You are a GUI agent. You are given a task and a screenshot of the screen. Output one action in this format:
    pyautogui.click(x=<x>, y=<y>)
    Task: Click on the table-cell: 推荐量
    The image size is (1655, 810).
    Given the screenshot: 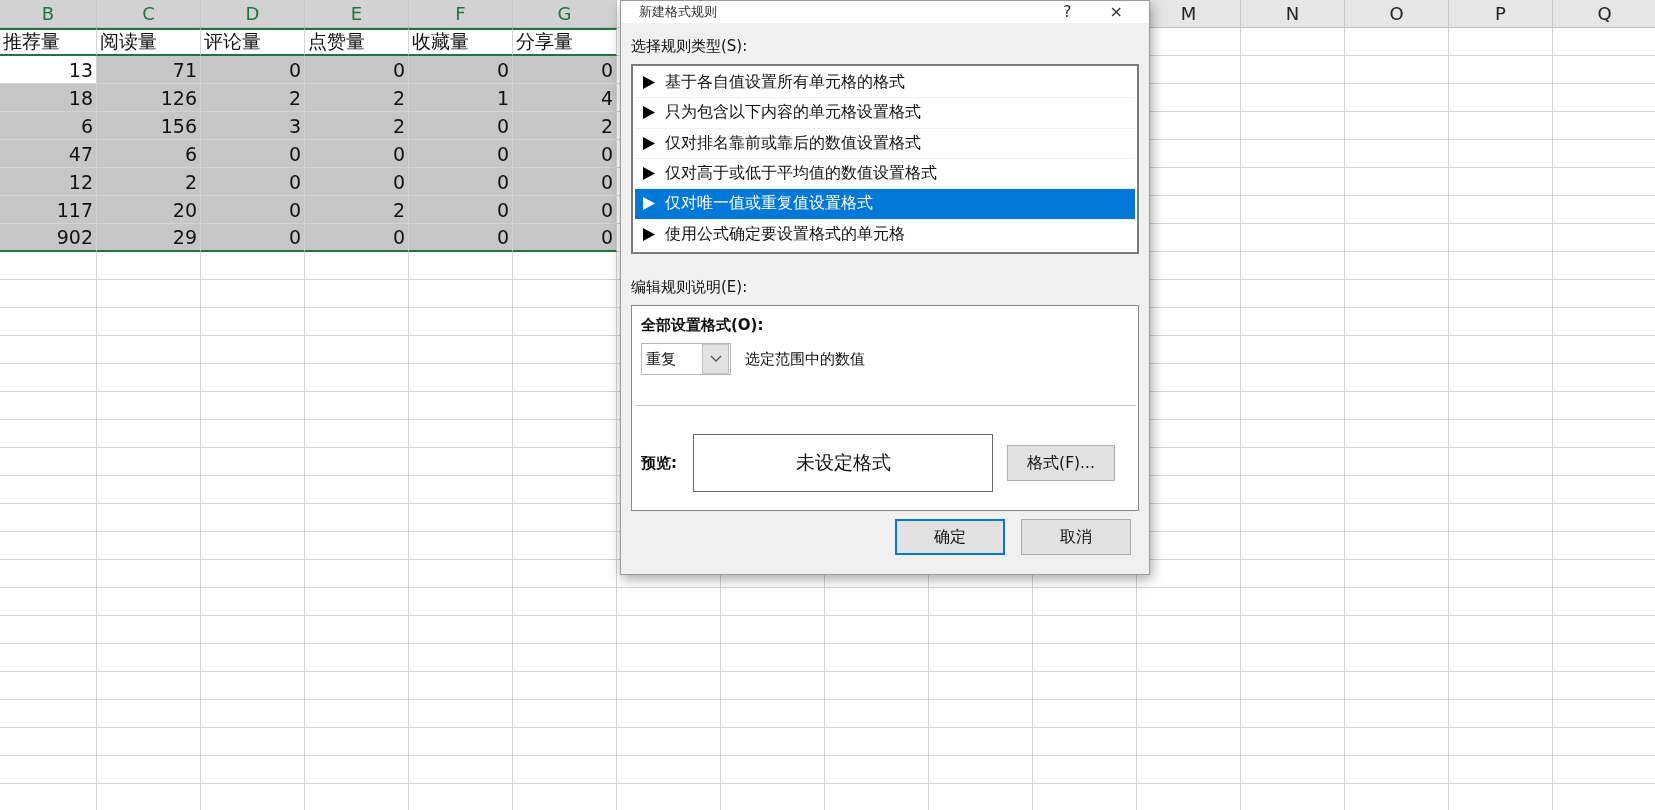 What is the action you would take?
    pyautogui.click(x=48, y=42)
    